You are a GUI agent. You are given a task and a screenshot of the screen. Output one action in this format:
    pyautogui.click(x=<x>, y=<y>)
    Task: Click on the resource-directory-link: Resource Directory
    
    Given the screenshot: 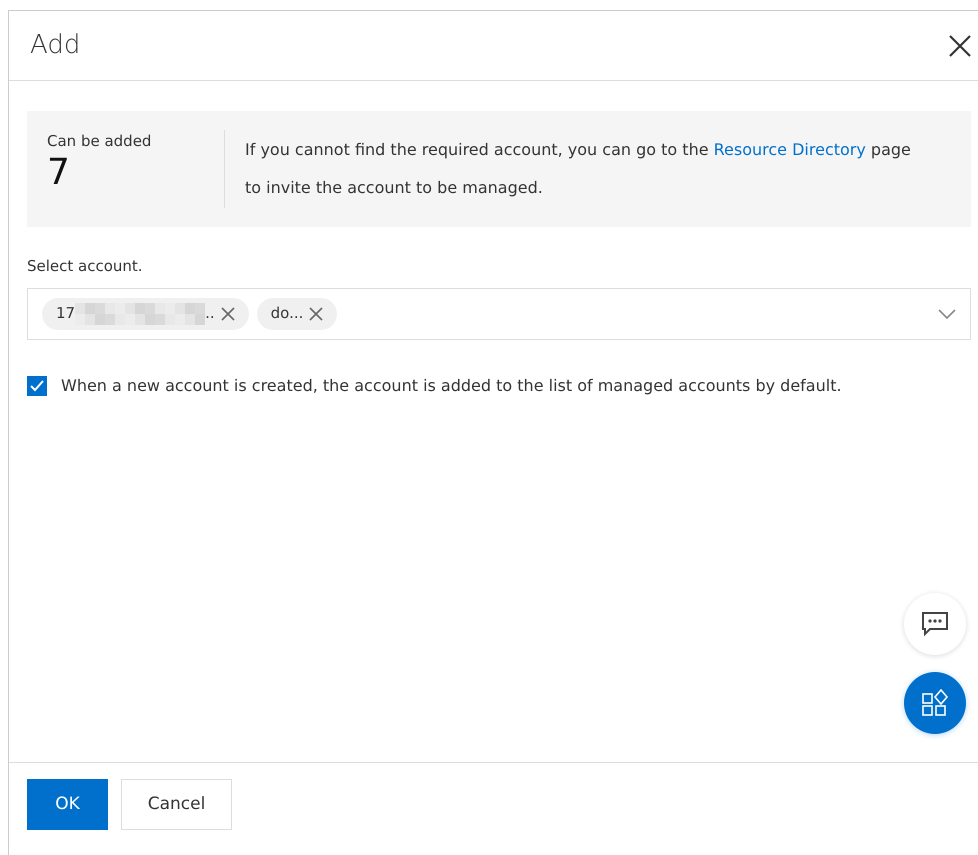 What is the action you would take?
    pyautogui.click(x=790, y=149)
    